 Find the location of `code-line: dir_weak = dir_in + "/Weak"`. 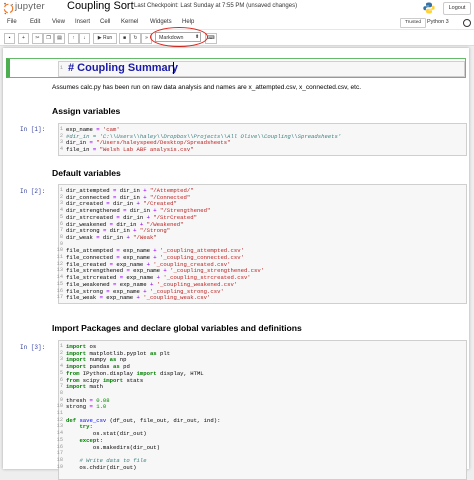

code-line: dir_weak = dir_in + "/Weak" is located at coordinates (111, 237).